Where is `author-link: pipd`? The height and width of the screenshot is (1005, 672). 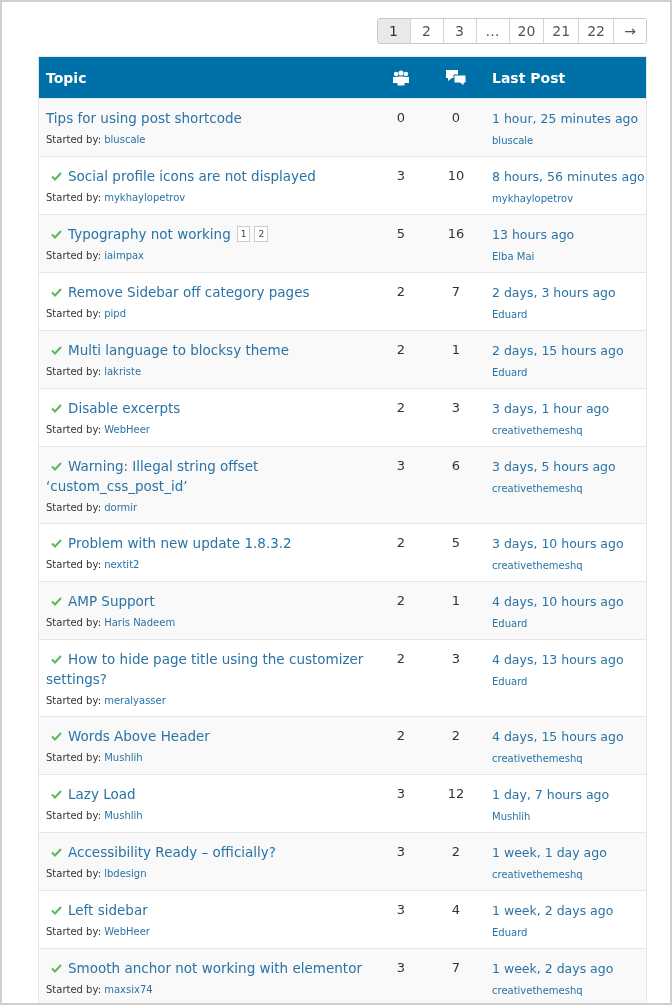 author-link: pipd is located at coordinates (115, 313).